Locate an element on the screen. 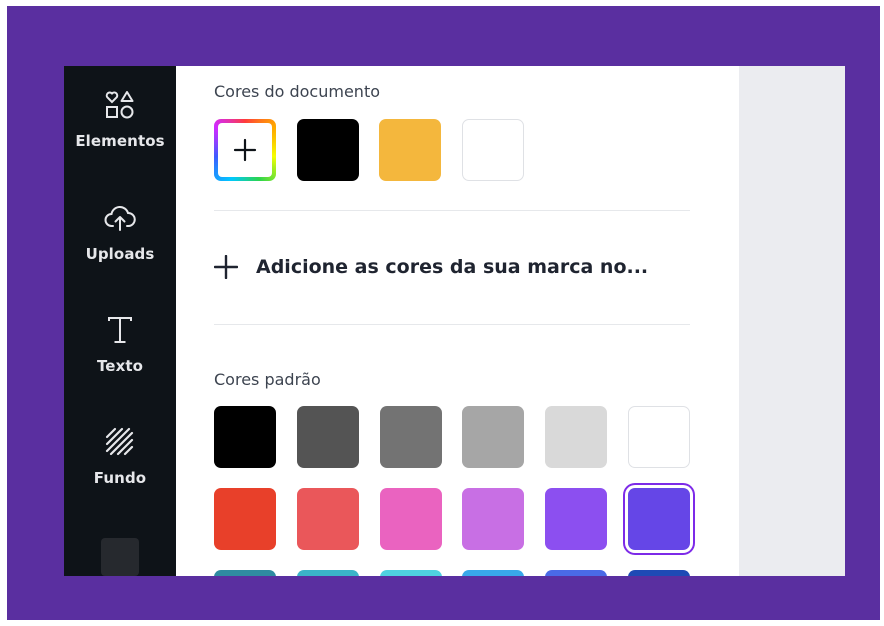 Image resolution: width=884 pixels, height=626 pixels. sidebar-item-label: Fundo is located at coordinates (120, 478).